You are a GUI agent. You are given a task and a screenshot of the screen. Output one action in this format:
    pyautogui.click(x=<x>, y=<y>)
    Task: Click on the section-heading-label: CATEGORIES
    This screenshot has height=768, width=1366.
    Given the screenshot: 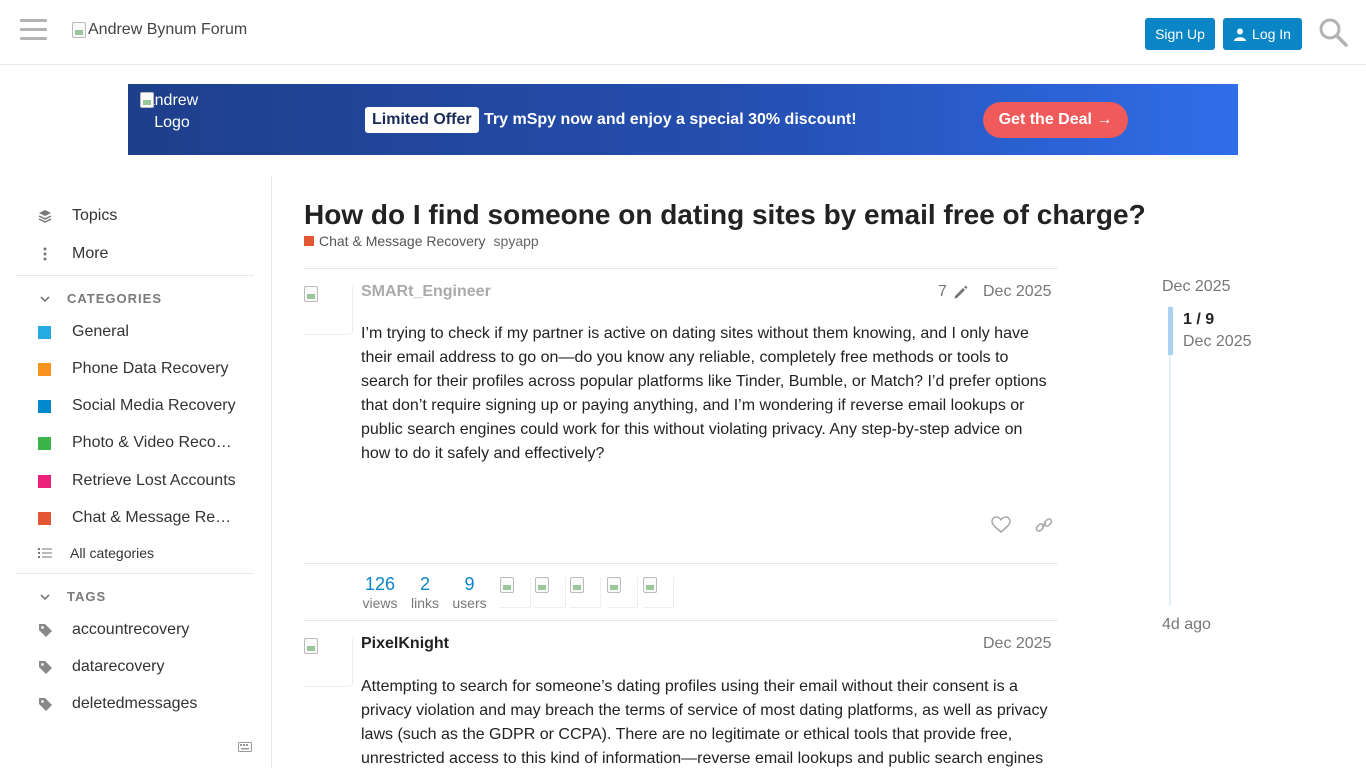 What is the action you would take?
    pyautogui.click(x=114, y=298)
    